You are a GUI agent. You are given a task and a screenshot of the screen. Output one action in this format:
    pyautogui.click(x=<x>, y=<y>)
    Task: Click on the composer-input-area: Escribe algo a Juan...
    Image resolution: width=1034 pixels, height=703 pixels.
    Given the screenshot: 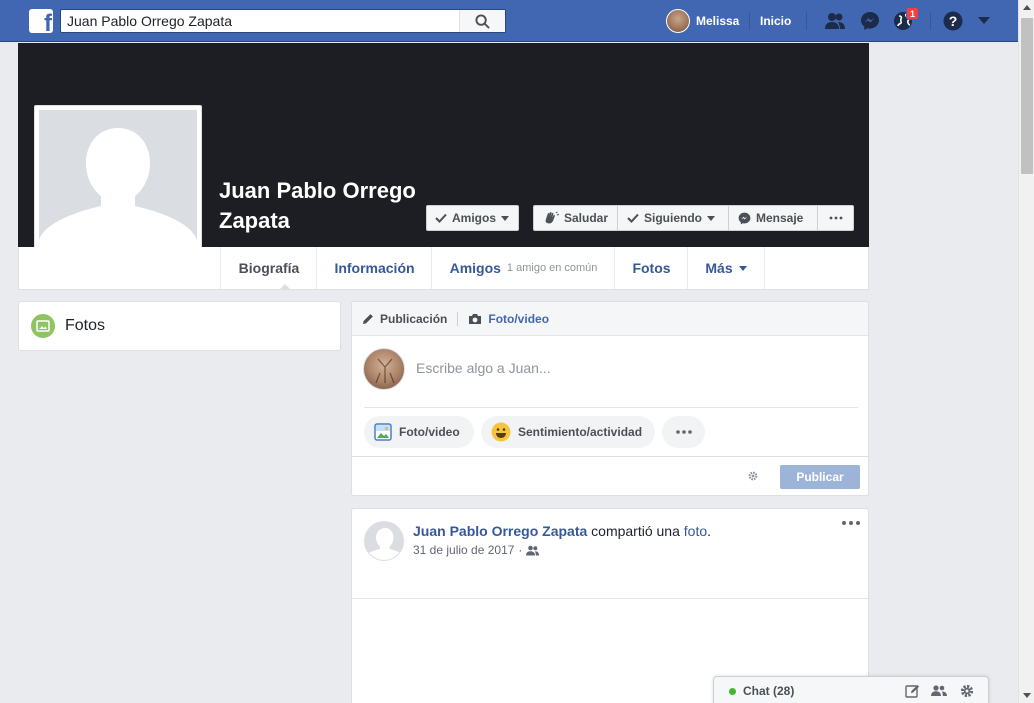 What is the action you would take?
    pyautogui.click(x=610, y=371)
    